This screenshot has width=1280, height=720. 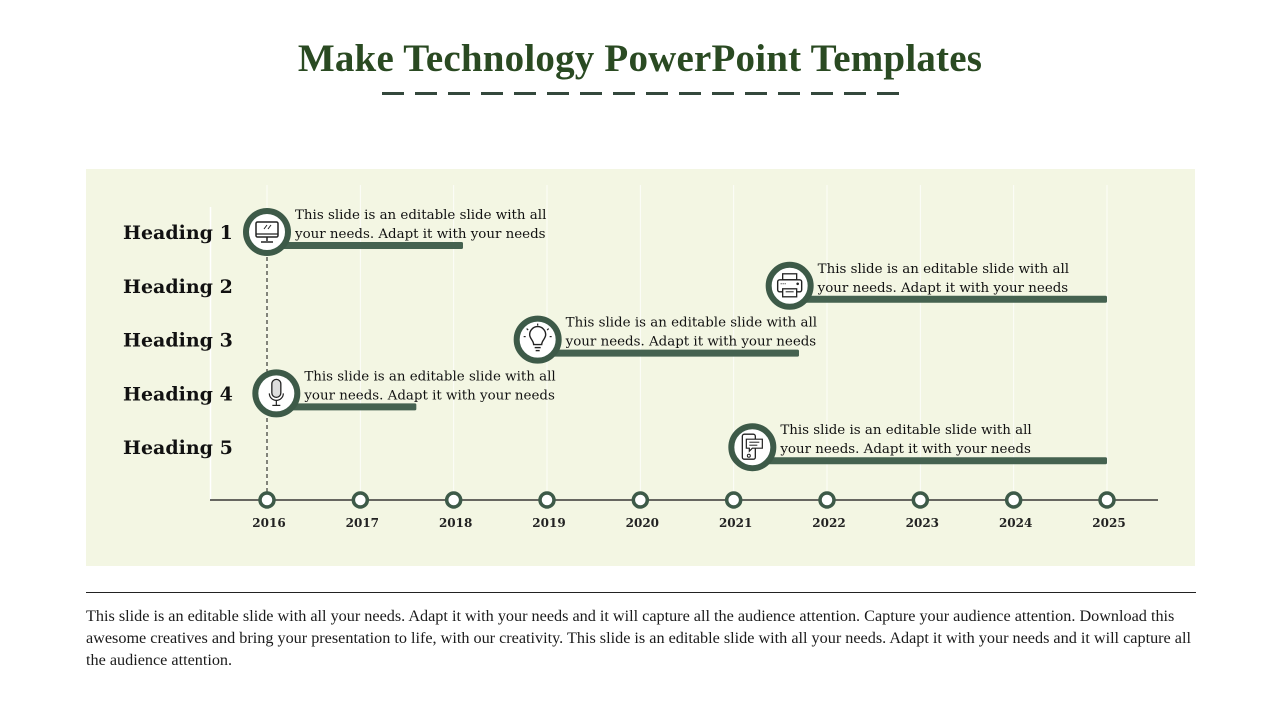 What do you see at coordinates (429, 395) in the screenshot?
I see `bar-description-4-line-2: your needs. Adapt it with your needs` at bounding box center [429, 395].